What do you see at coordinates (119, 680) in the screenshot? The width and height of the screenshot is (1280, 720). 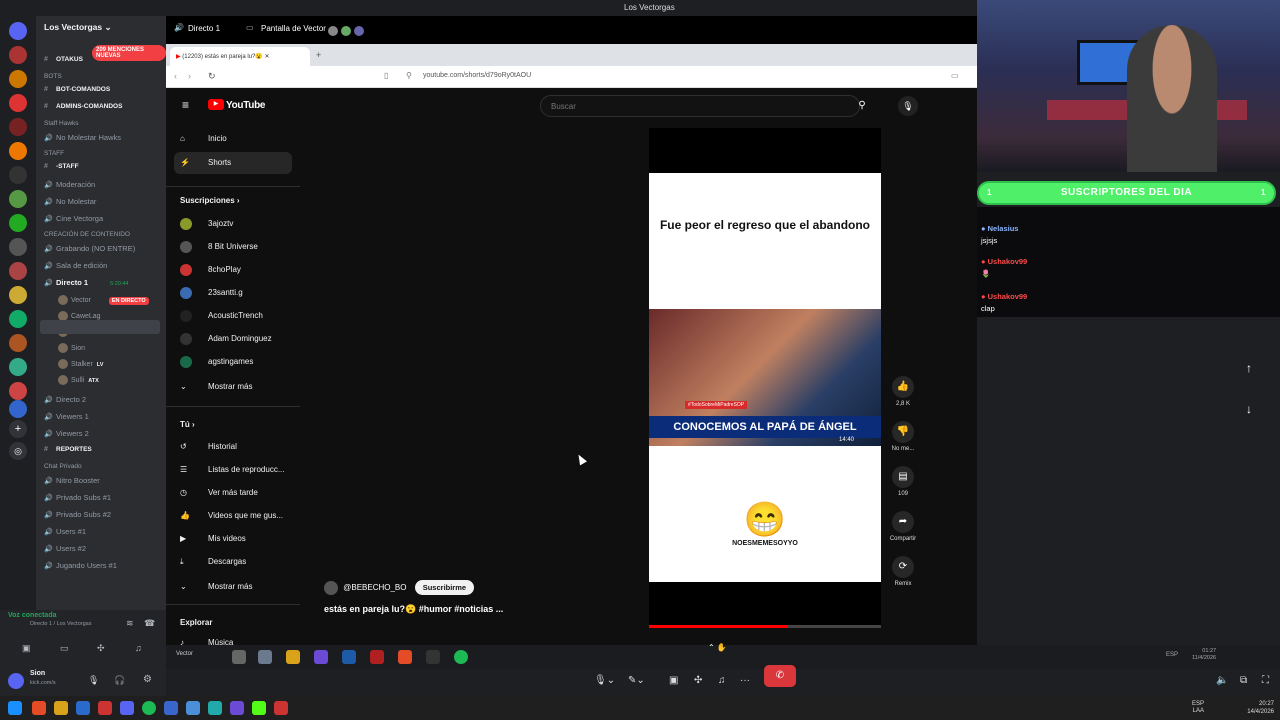 I see `headphones-icon: 🎧` at bounding box center [119, 680].